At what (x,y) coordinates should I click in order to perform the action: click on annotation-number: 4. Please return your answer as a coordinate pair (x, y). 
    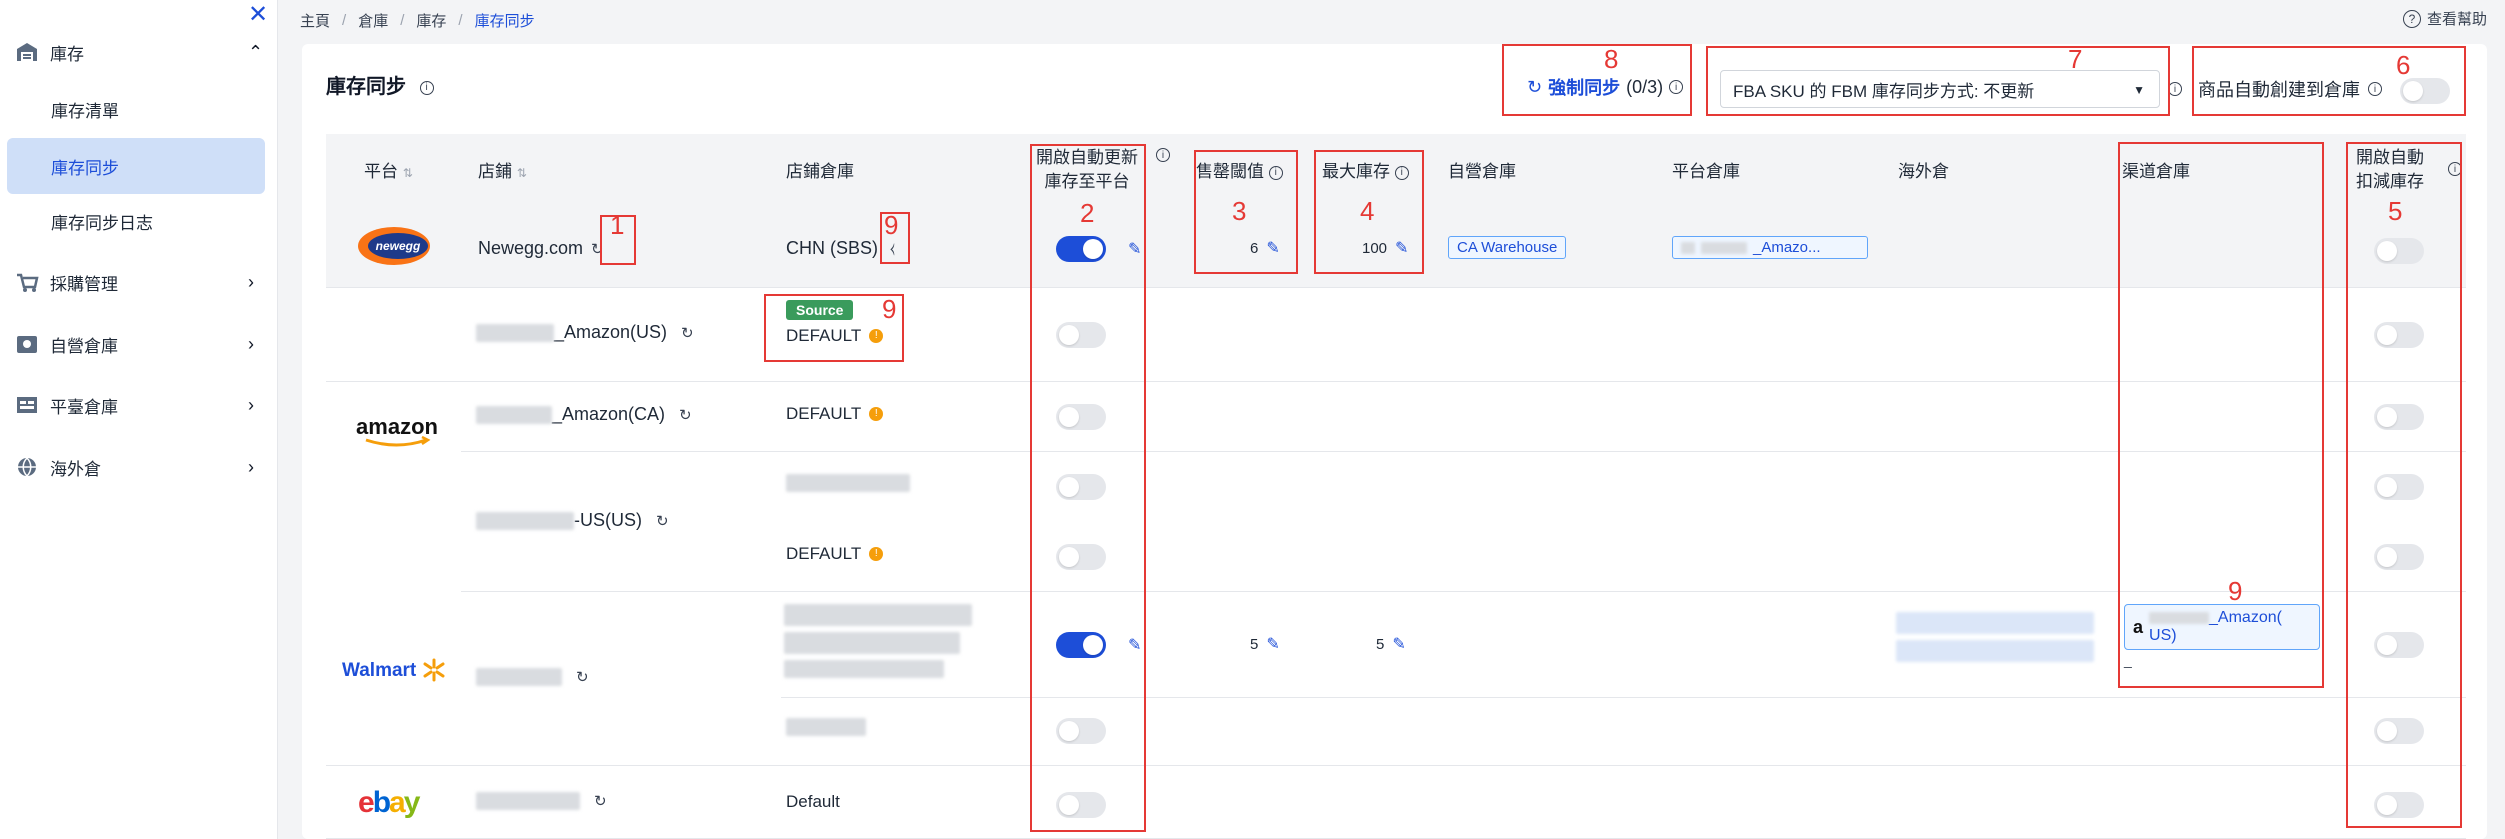
    Looking at the image, I should click on (1367, 211).